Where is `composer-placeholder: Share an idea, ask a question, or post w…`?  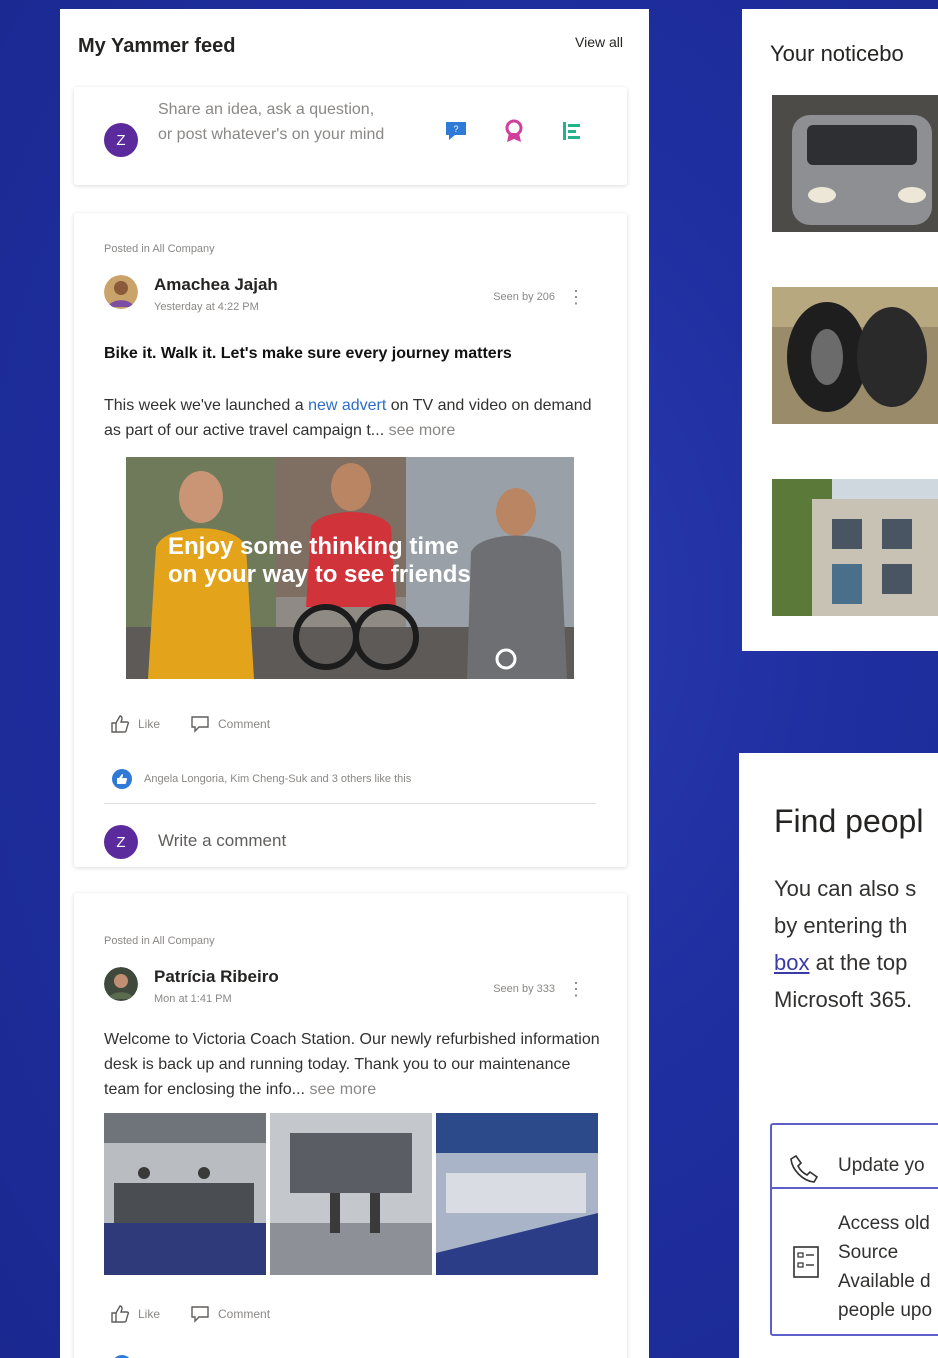 composer-placeholder: Share an idea, ask a question, or post w… is located at coordinates (273, 122).